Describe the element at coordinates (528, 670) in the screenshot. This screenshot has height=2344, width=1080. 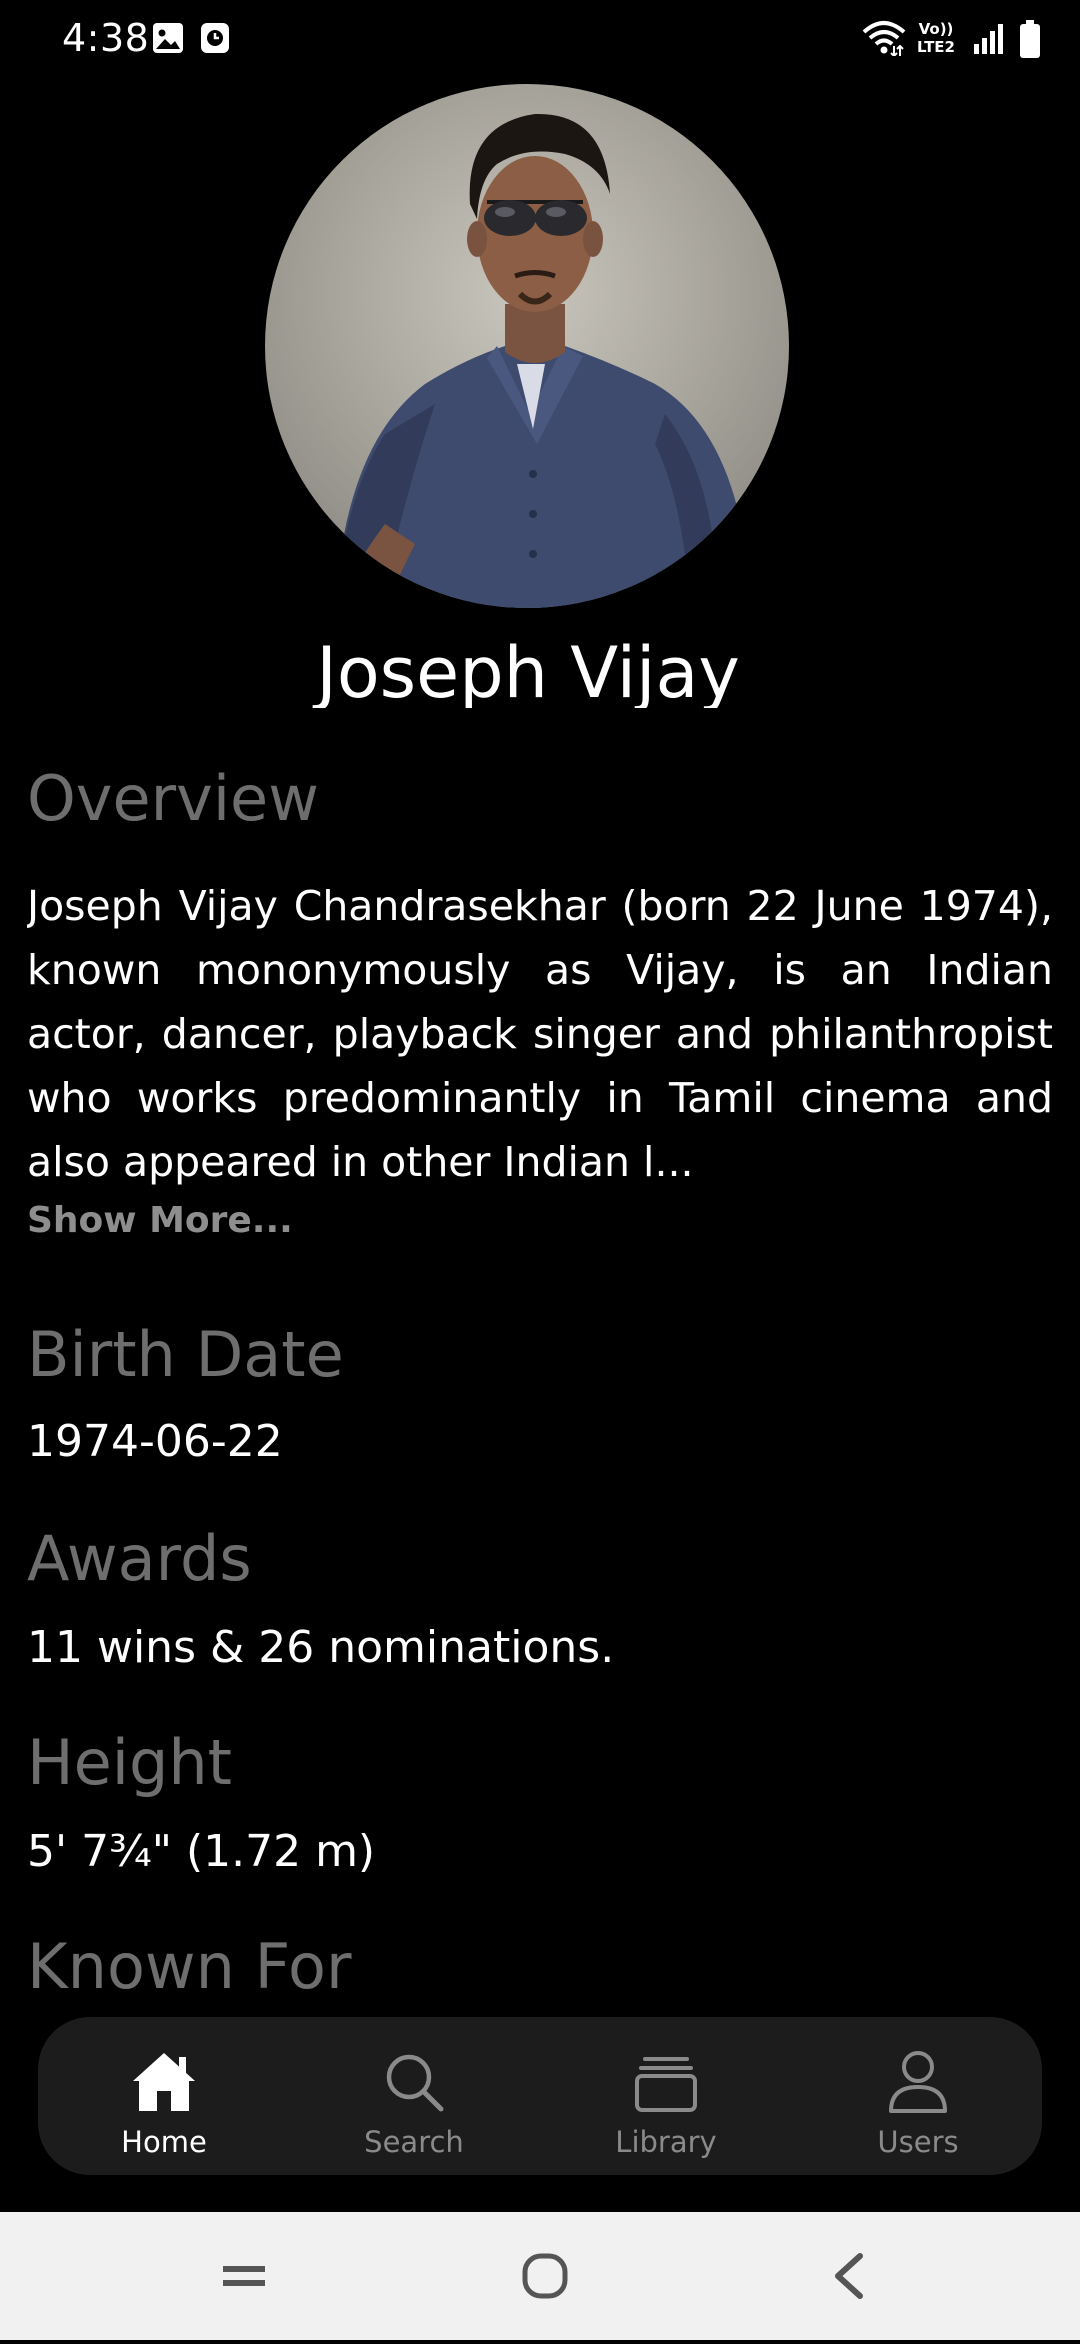
I see `profile-name: Joseph Vijay` at that location.